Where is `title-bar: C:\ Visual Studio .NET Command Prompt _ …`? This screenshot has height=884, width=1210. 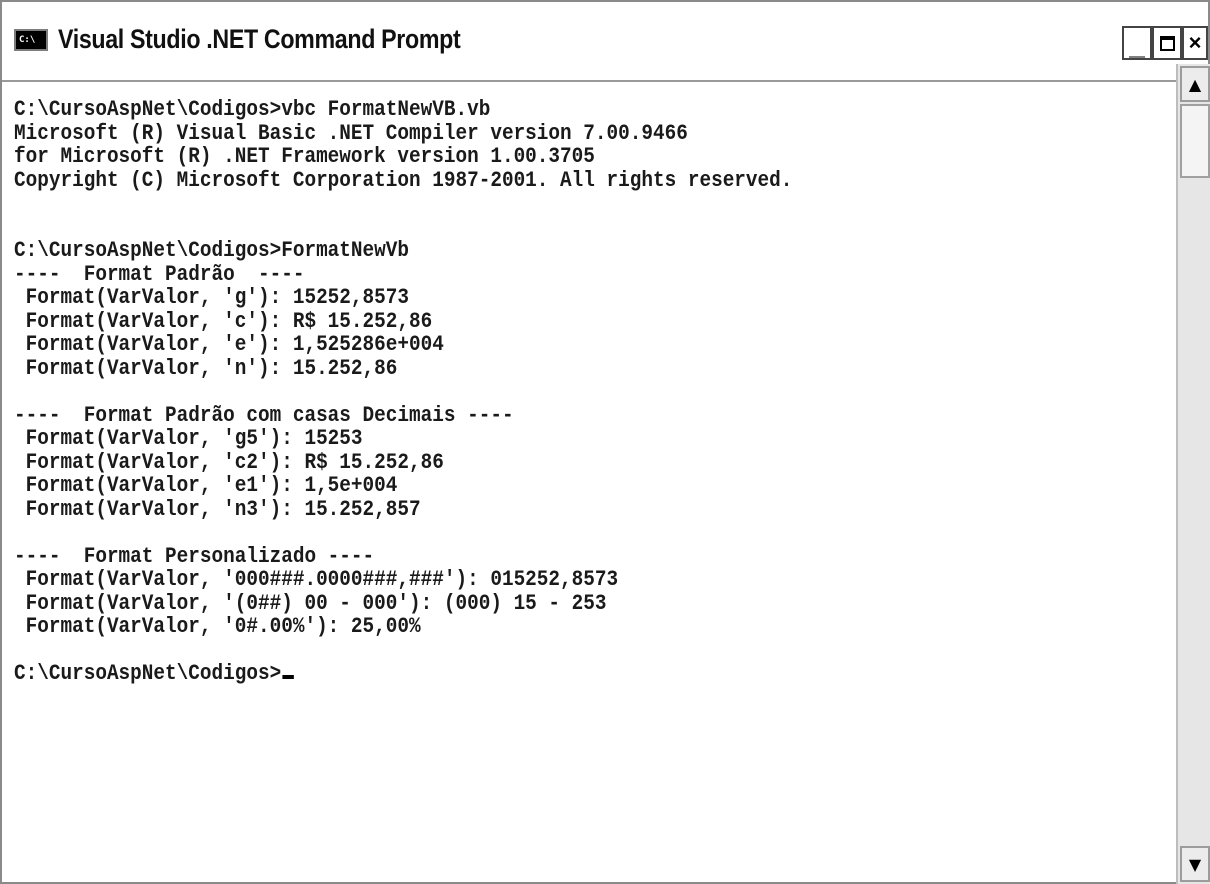 title-bar: C:\ Visual Studio .NET Command Prompt _ … is located at coordinates (605, 42).